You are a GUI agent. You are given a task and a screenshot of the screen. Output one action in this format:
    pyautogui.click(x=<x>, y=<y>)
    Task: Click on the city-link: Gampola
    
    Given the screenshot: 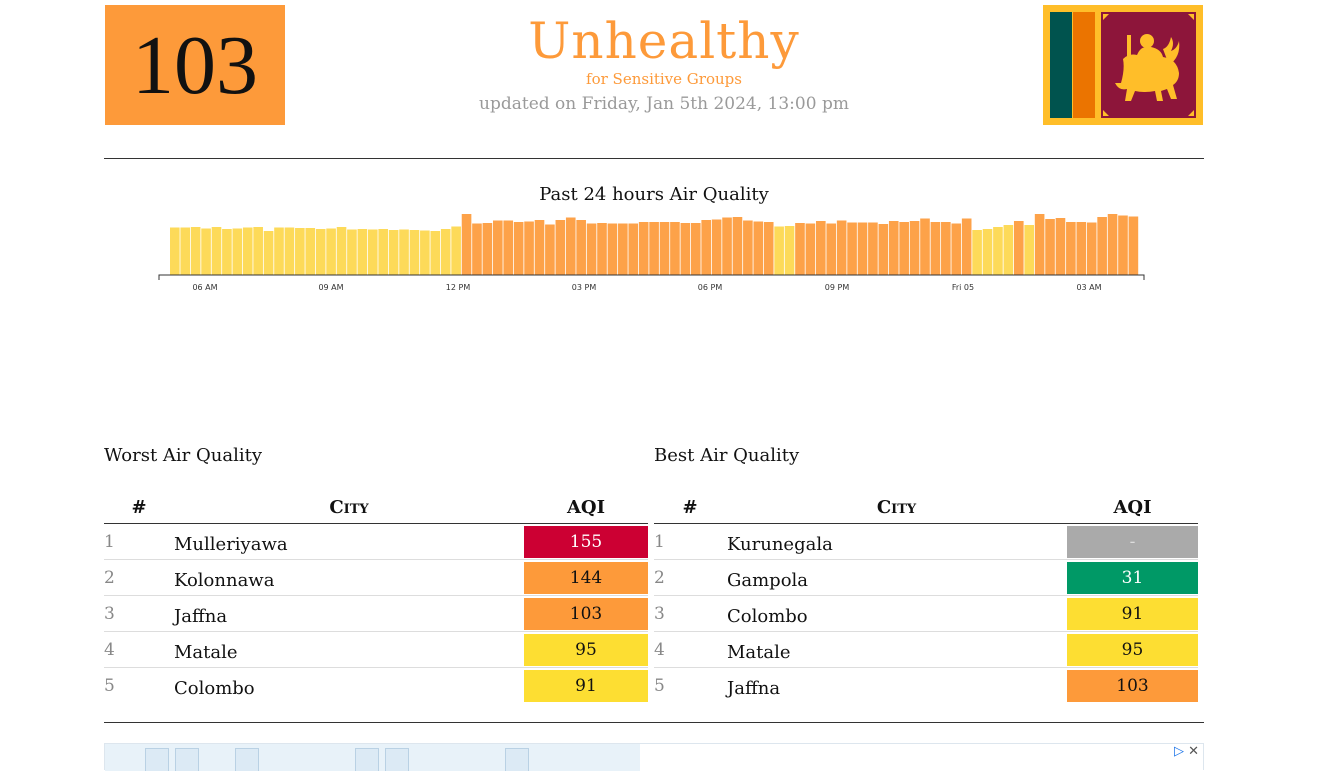 What is the action you would take?
    pyautogui.click(x=897, y=577)
    